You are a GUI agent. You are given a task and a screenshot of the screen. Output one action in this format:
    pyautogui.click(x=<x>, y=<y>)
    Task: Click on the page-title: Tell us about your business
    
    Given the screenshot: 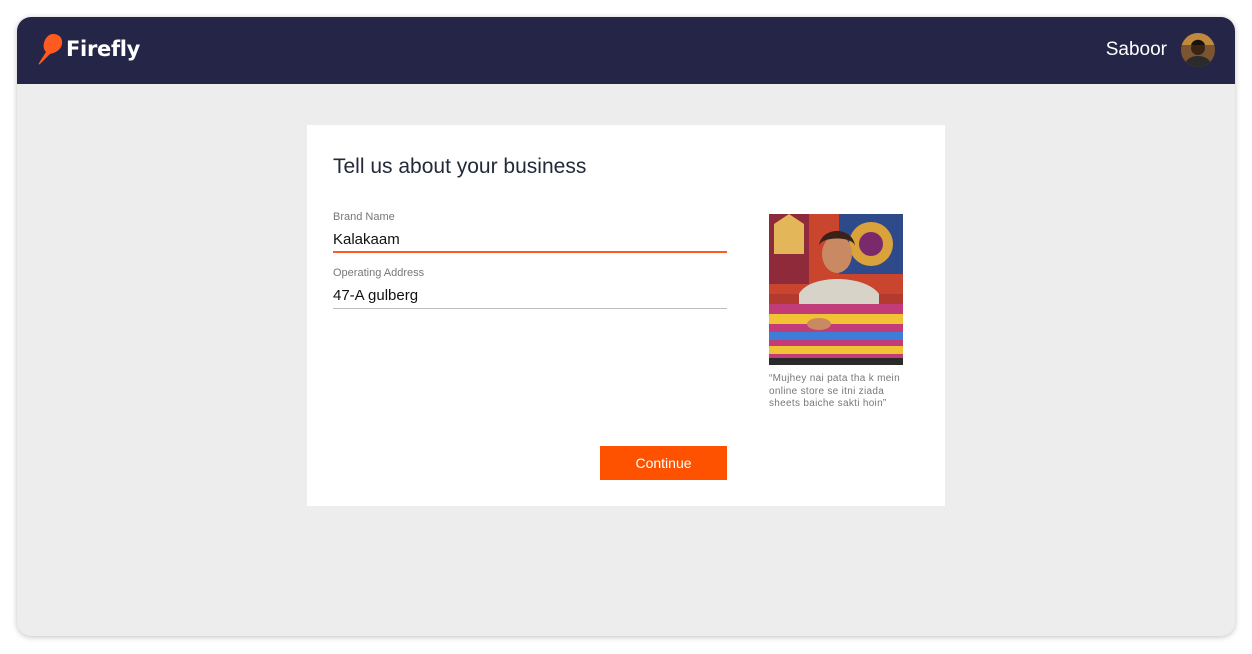 What is the action you would take?
    pyautogui.click(x=460, y=166)
    